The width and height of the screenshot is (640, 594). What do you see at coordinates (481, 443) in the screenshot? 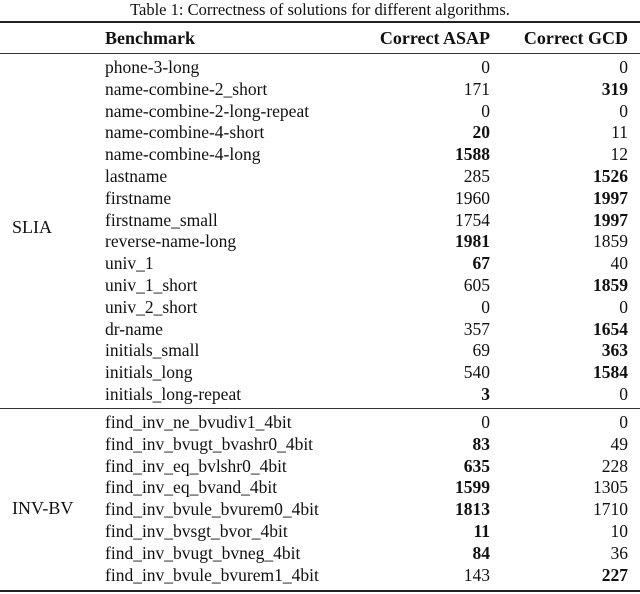
I see `correct-asap-value: 83` at bounding box center [481, 443].